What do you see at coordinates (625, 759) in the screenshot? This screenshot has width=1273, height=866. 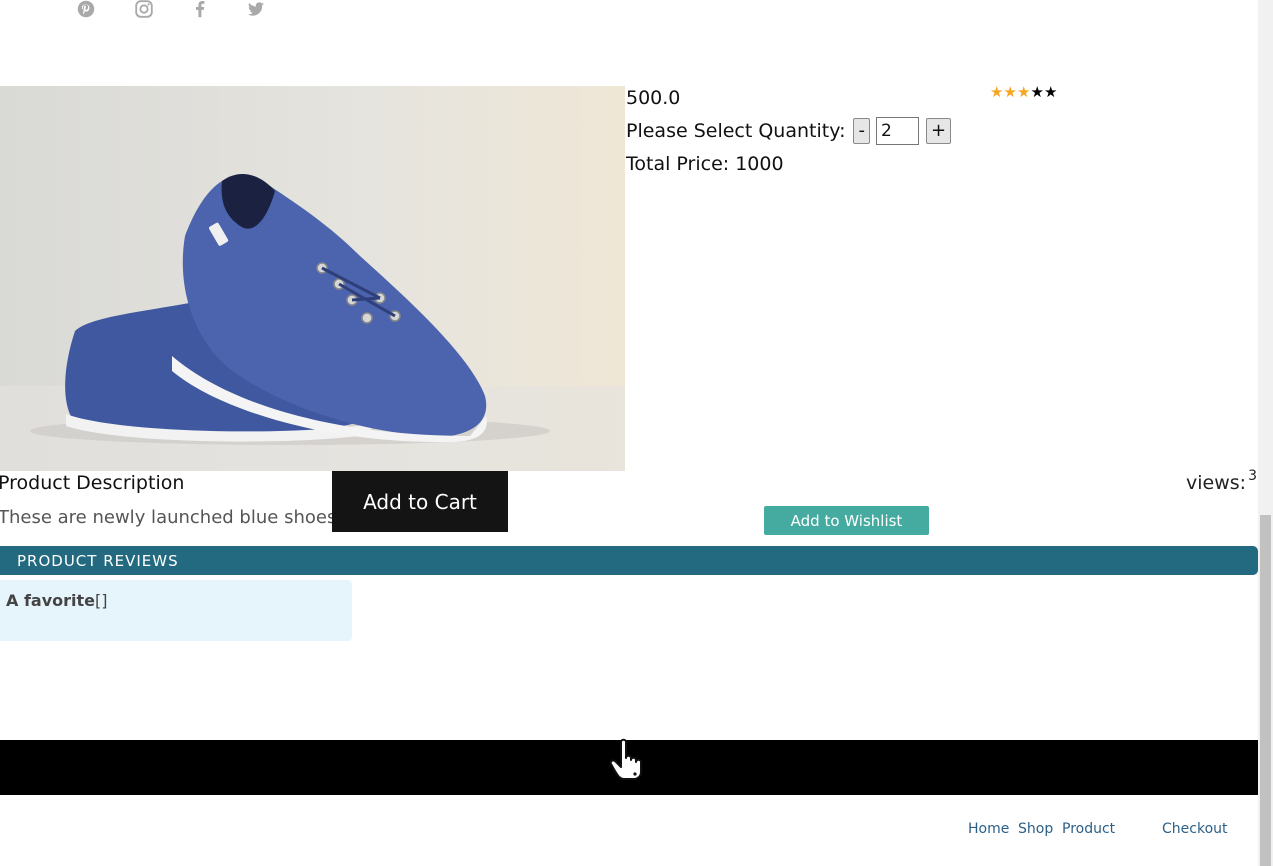 I see `hand-cursor-icon` at bounding box center [625, 759].